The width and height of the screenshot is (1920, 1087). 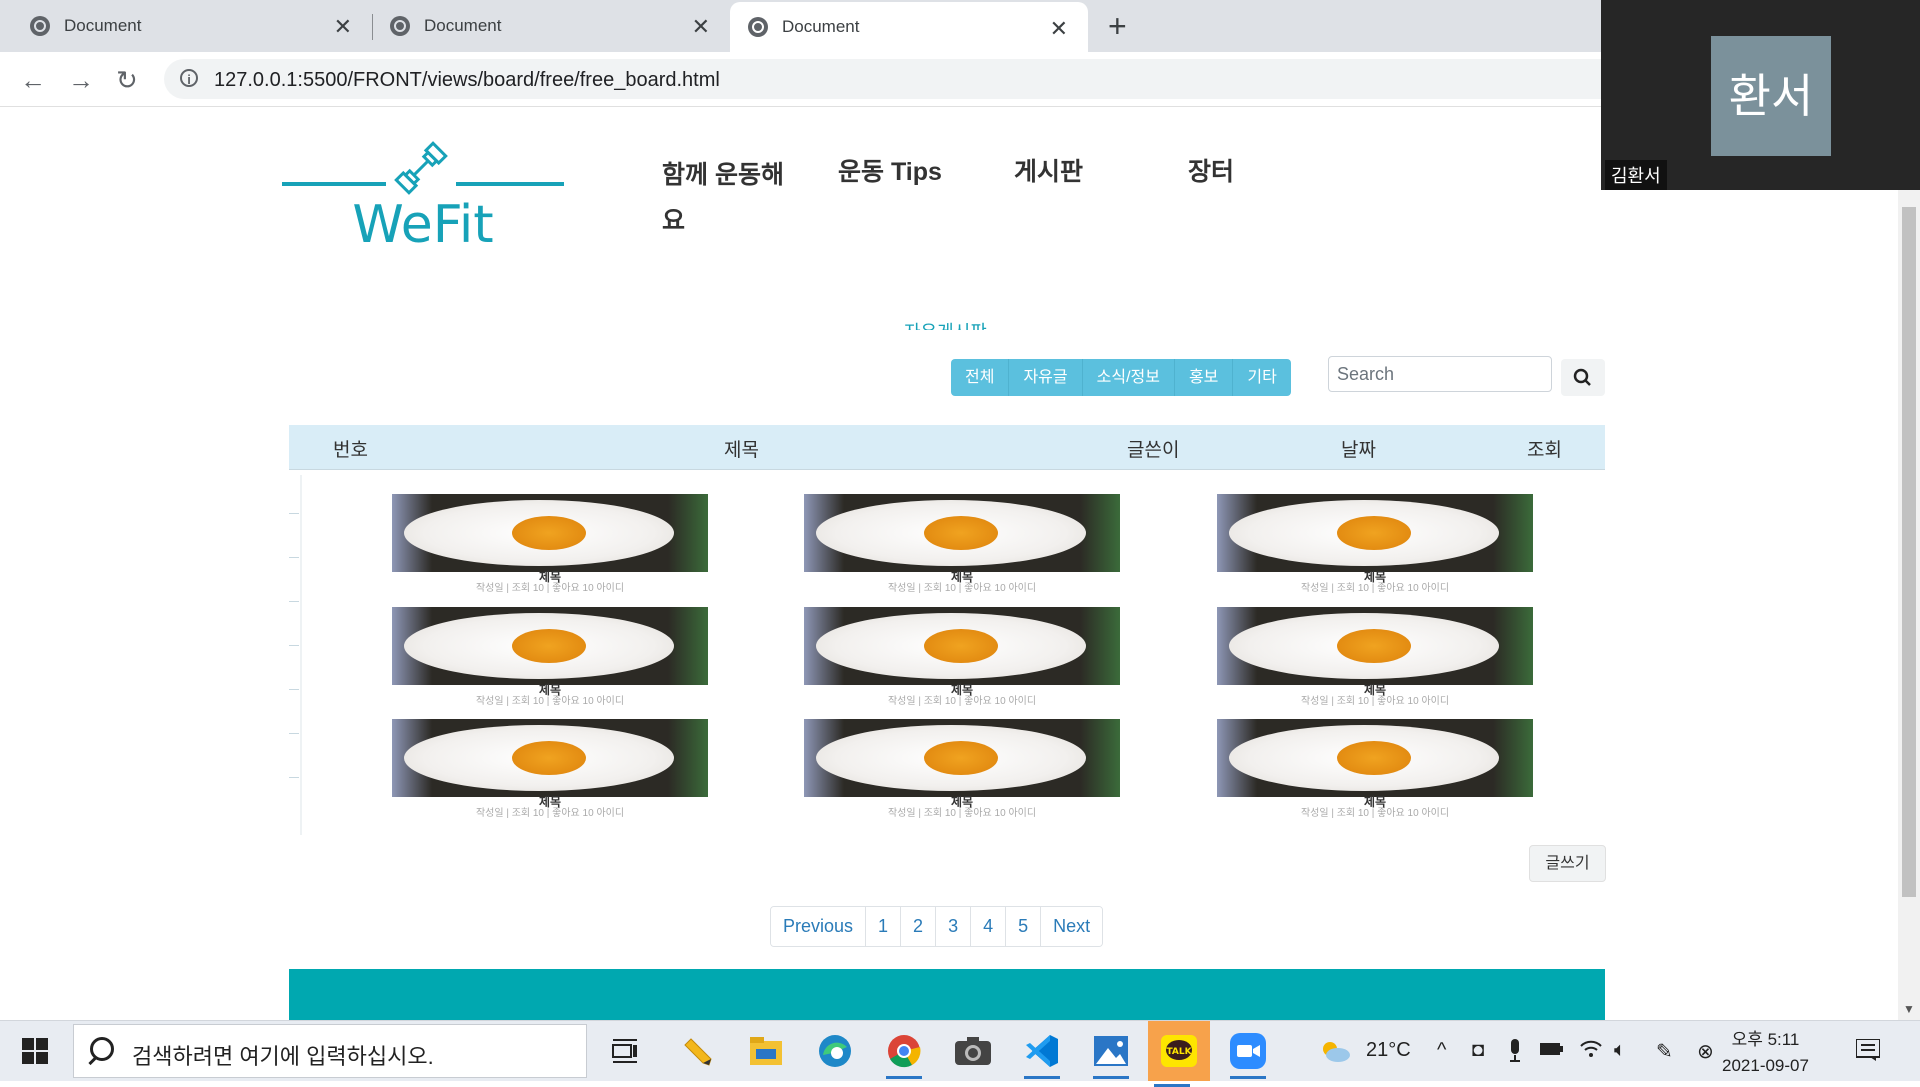 What do you see at coordinates (81, 80) in the screenshot?
I see `forward-icon: →` at bounding box center [81, 80].